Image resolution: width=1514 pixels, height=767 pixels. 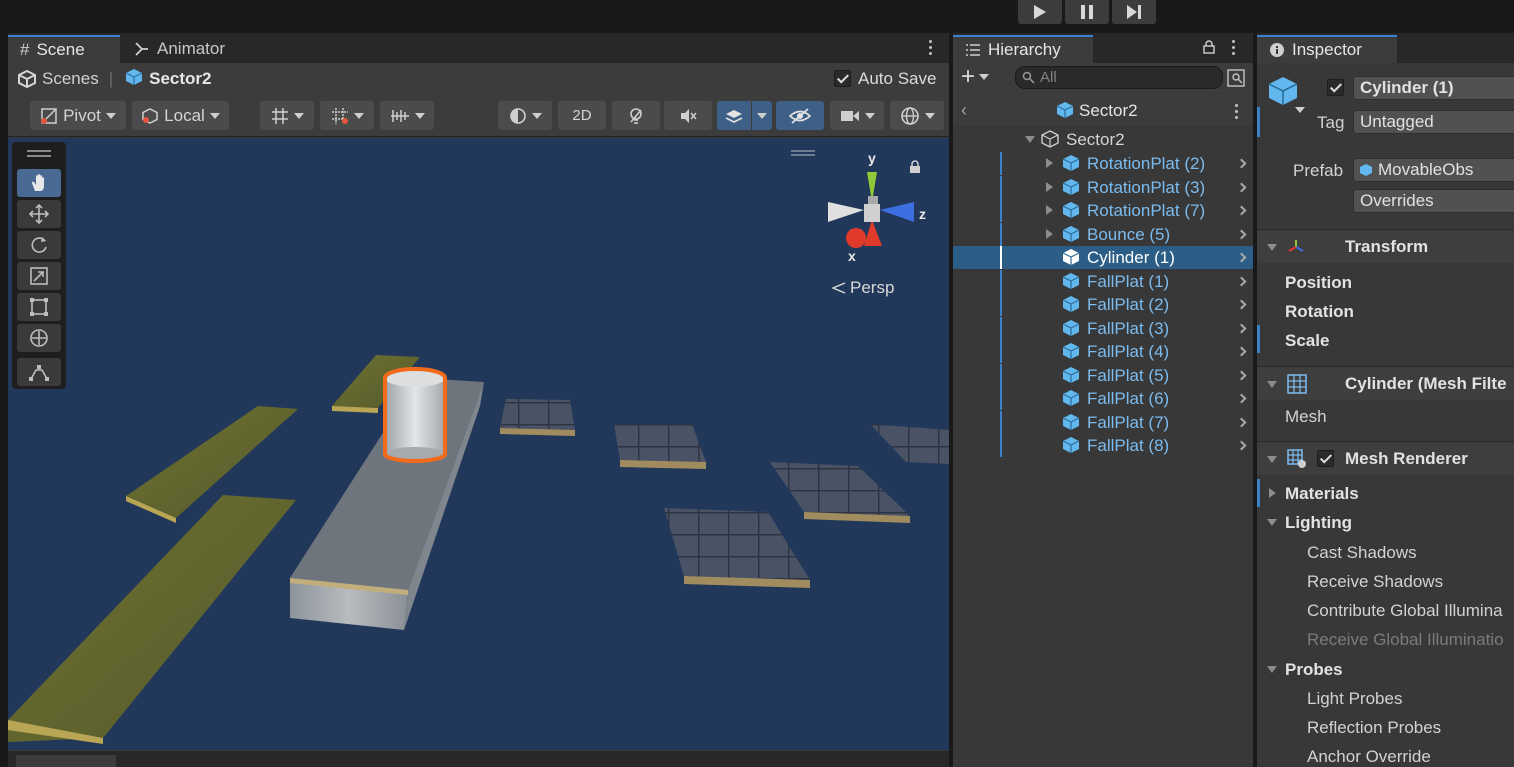 What do you see at coordinates (762, 115) in the screenshot?
I see `effects-dropdown` at bounding box center [762, 115].